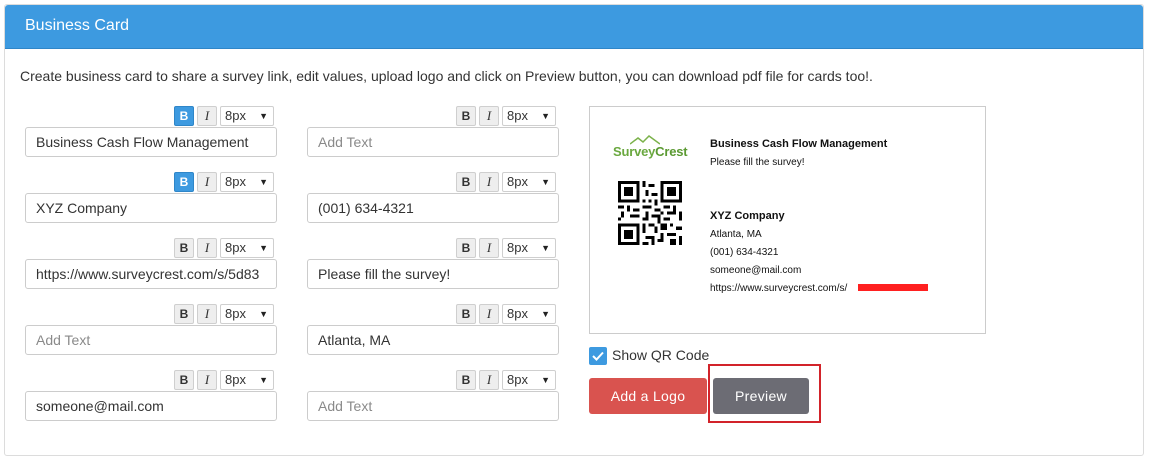 Image resolution: width=1150 pixels, height=461 pixels. Describe the element at coordinates (77, 25) in the screenshot. I see `panel-title: Business Card` at that location.